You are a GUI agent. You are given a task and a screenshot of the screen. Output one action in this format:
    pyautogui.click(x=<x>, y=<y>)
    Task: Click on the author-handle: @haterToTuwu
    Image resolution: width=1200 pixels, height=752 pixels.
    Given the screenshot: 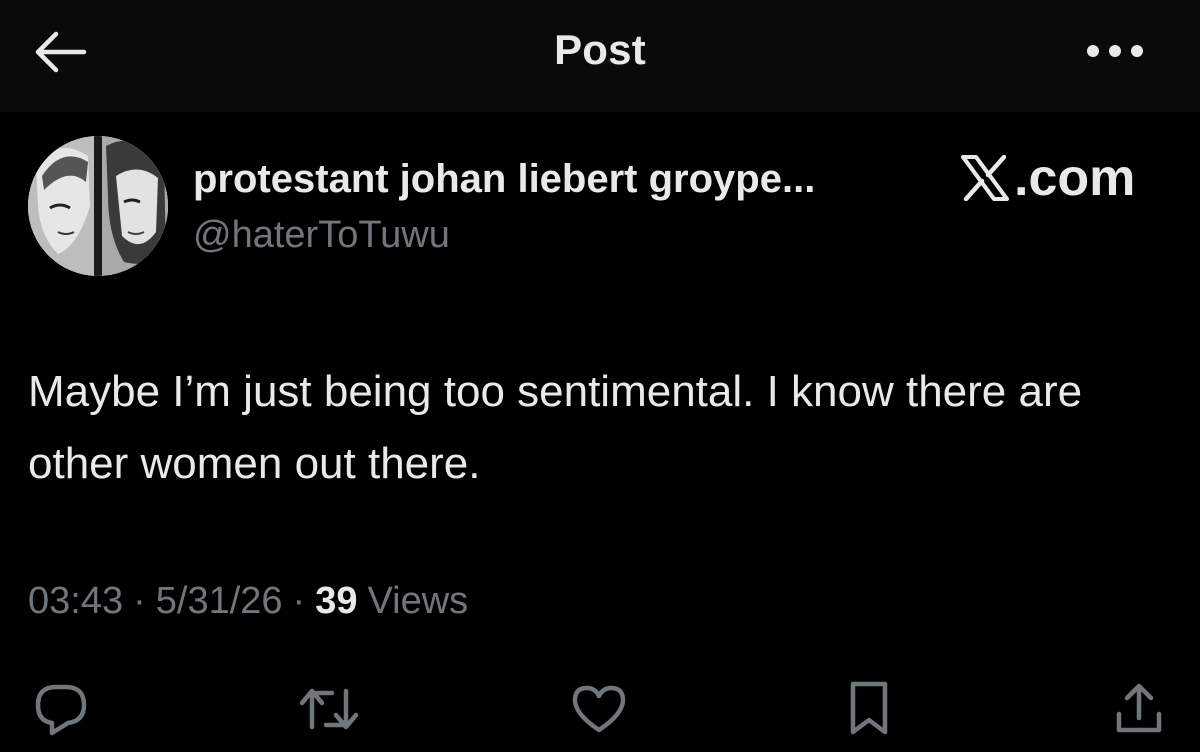 What is the action you would take?
    pyautogui.click(x=321, y=235)
    